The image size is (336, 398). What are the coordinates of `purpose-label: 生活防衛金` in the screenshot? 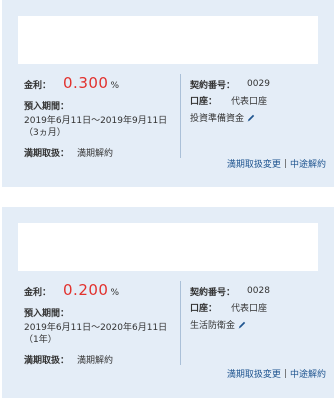 It's located at (213, 326).